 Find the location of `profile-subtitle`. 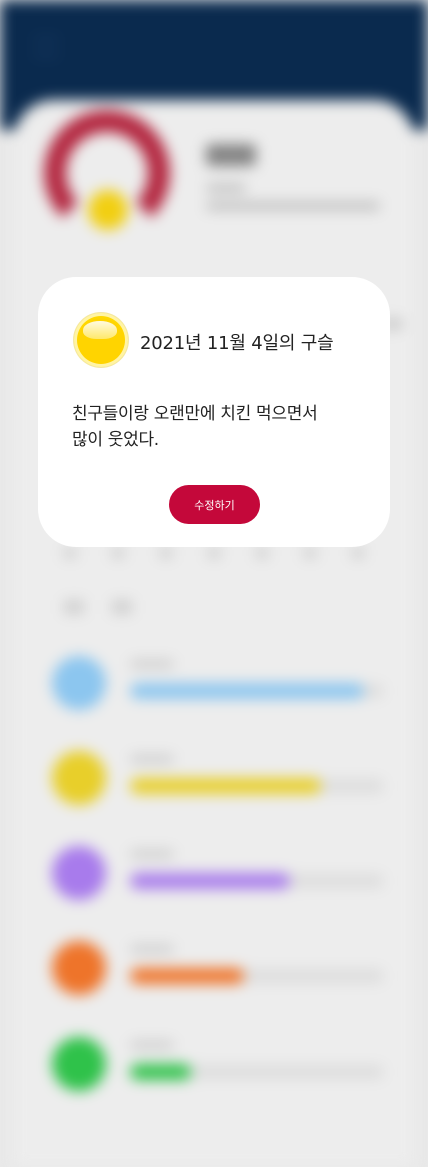

profile-subtitle is located at coordinates (226, 188).